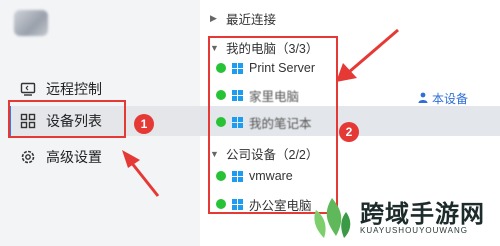 The image size is (500, 246). I want to click on watermark-title: 跨域手游网, so click(422, 213).